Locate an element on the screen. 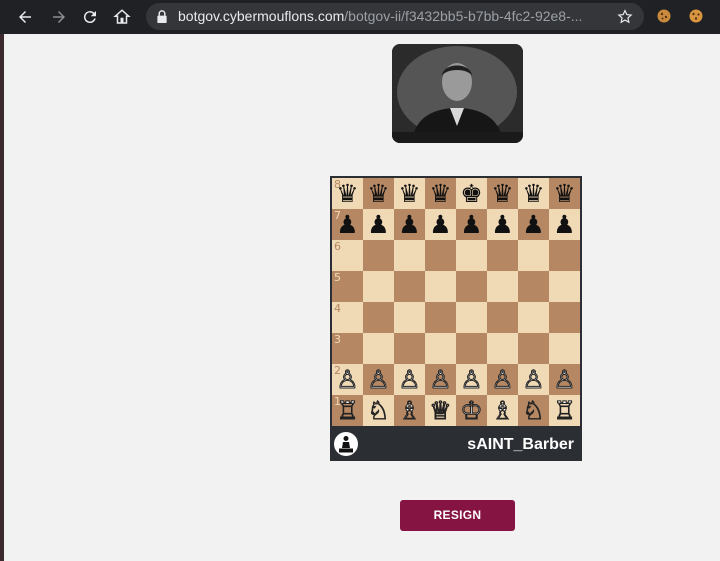 Image resolution: width=720 pixels, height=561 pixels. square-c1: ♗ is located at coordinates (409, 410).